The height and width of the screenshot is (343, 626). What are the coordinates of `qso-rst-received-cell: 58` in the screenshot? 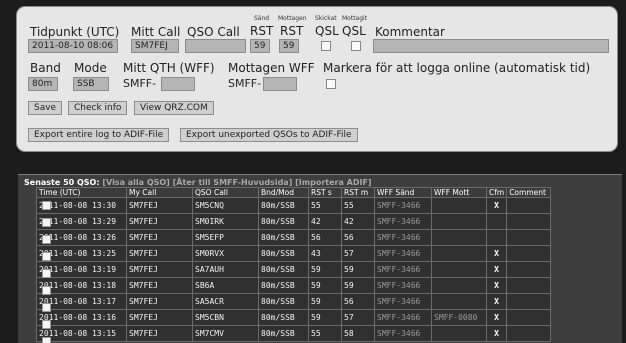 It's located at (358, 333).